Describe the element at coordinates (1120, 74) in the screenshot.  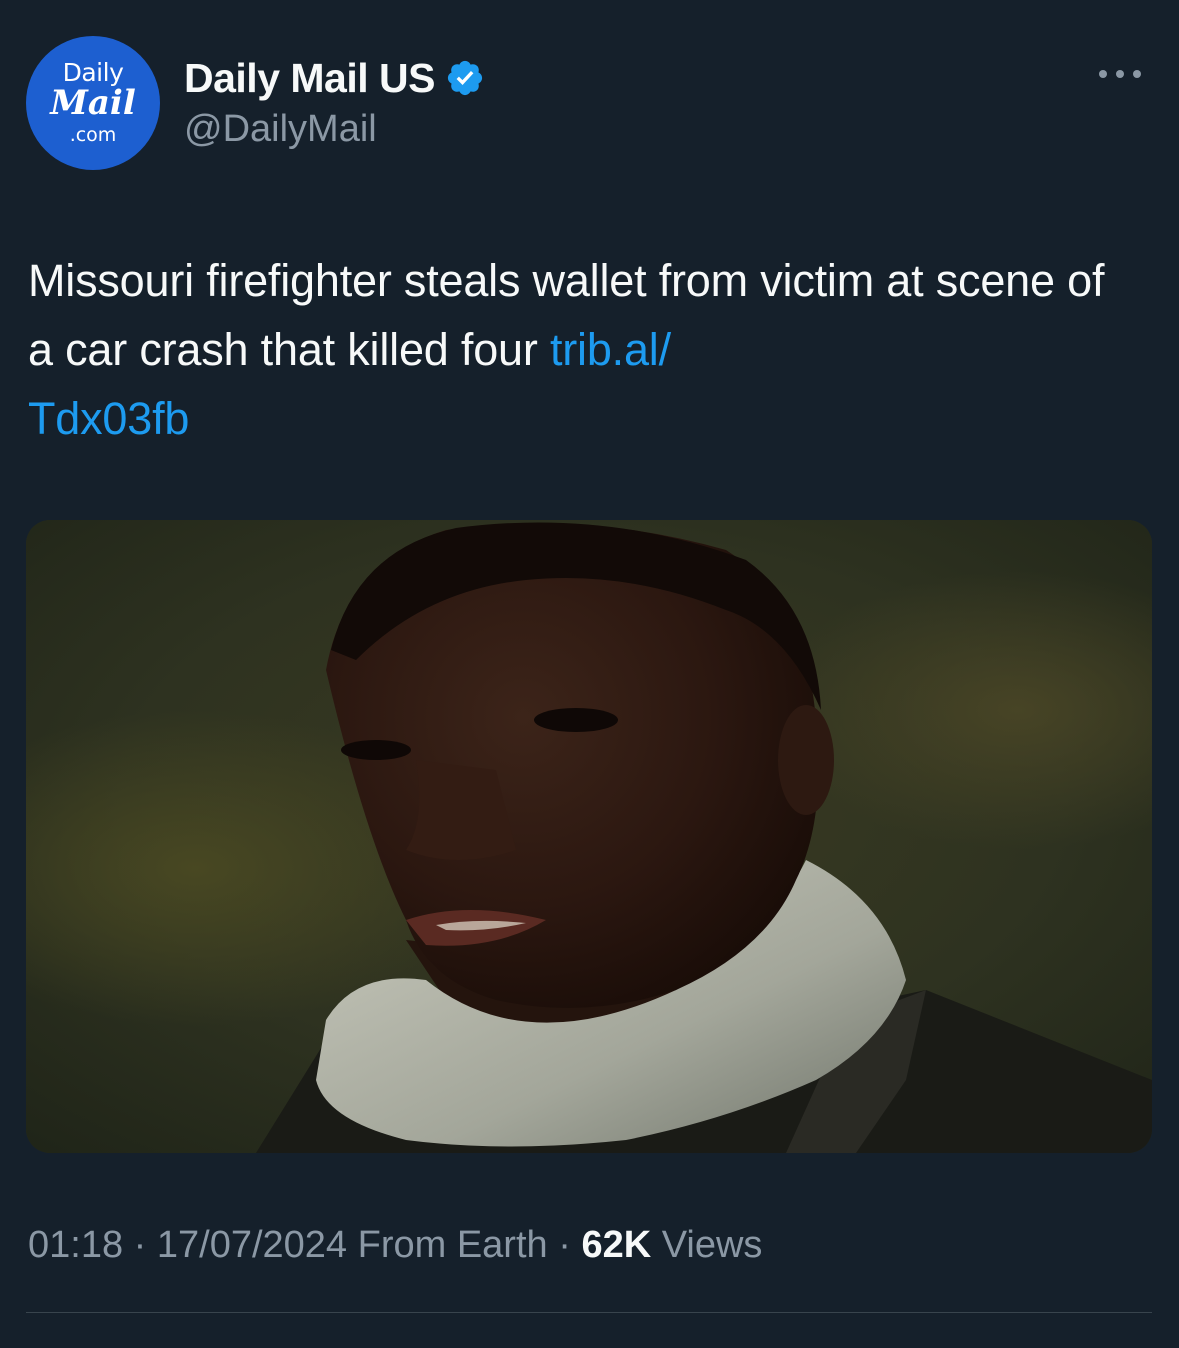
I see `more-options-icon` at that location.